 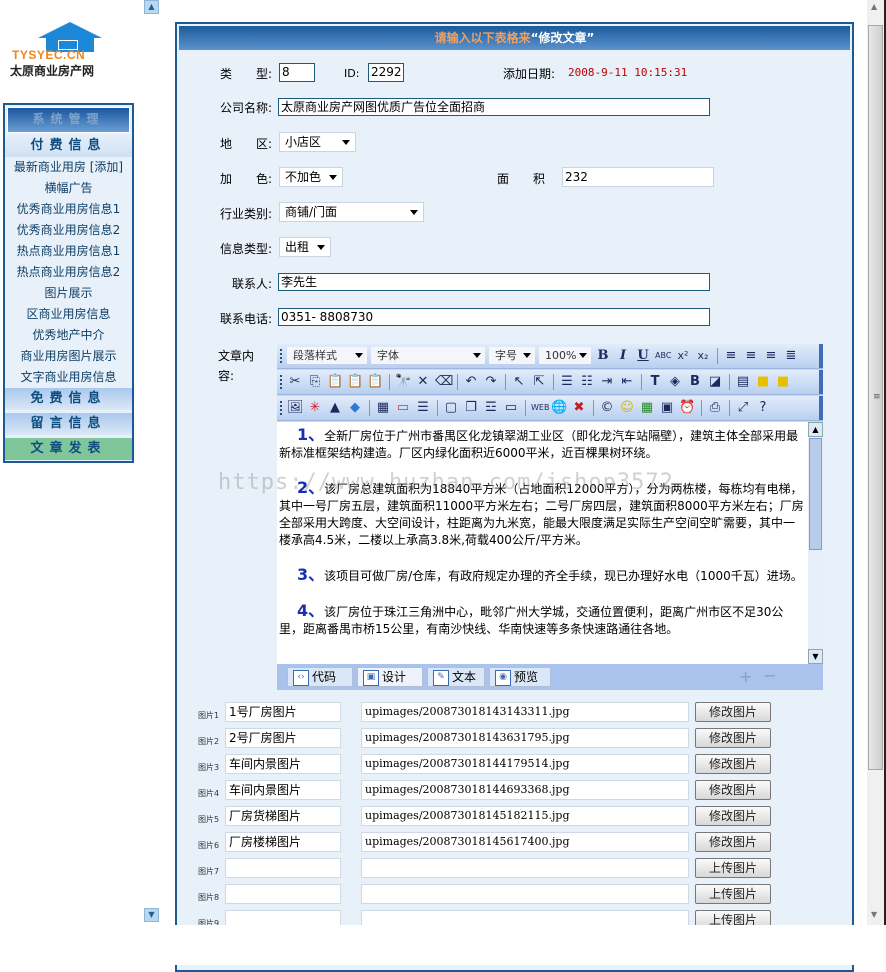 What do you see at coordinates (68, 120) in the screenshot?
I see `sidebar-header-system: 系统管理` at bounding box center [68, 120].